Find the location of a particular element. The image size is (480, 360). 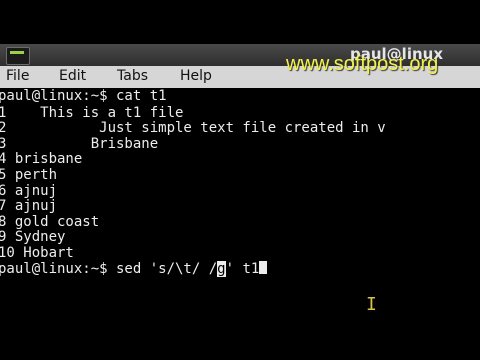

selected-char: g is located at coordinates (221, 269).